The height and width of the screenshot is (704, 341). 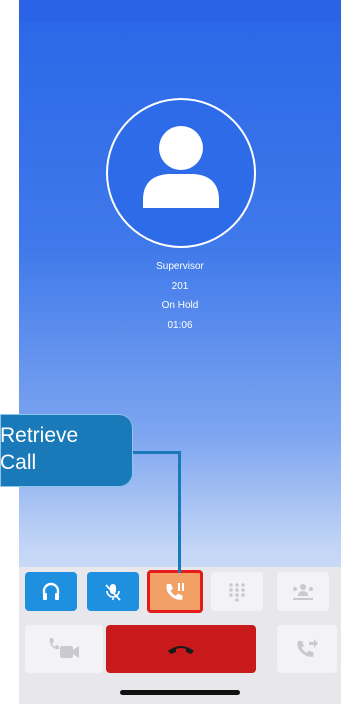 I want to click on home-indicator, so click(x=180, y=692).